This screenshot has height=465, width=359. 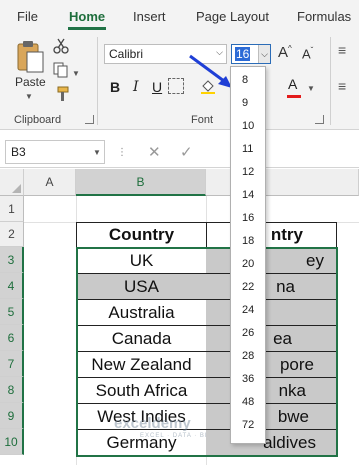 What do you see at coordinates (342, 86) in the screenshot?
I see `align-left-icon: ≡` at bounding box center [342, 86].